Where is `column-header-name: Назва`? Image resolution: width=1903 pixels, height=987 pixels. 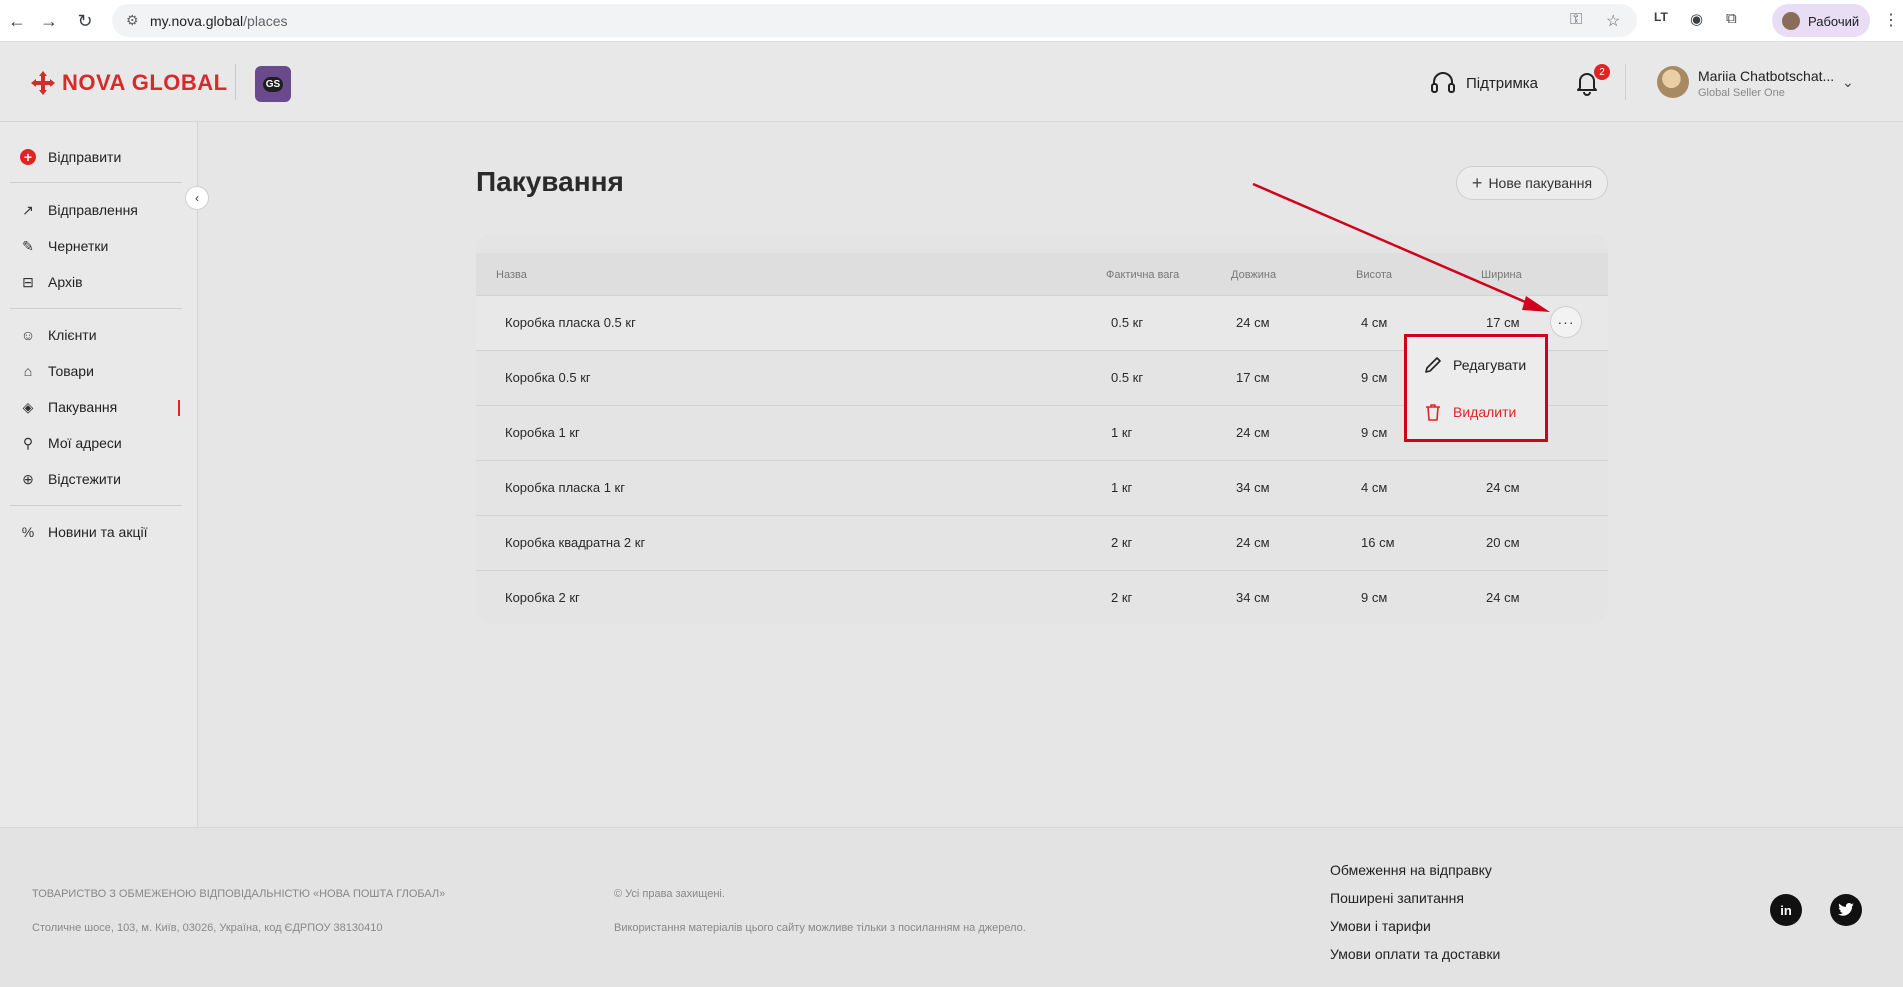
column-header-name: Назва is located at coordinates (511, 275).